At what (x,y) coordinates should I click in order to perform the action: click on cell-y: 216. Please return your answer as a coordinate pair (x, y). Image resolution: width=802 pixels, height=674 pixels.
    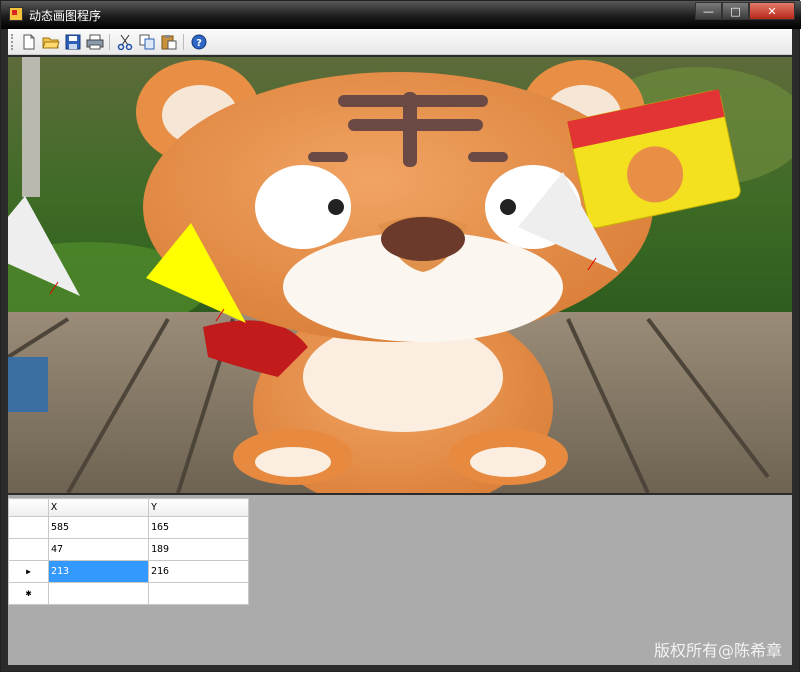
    Looking at the image, I should click on (198, 571).